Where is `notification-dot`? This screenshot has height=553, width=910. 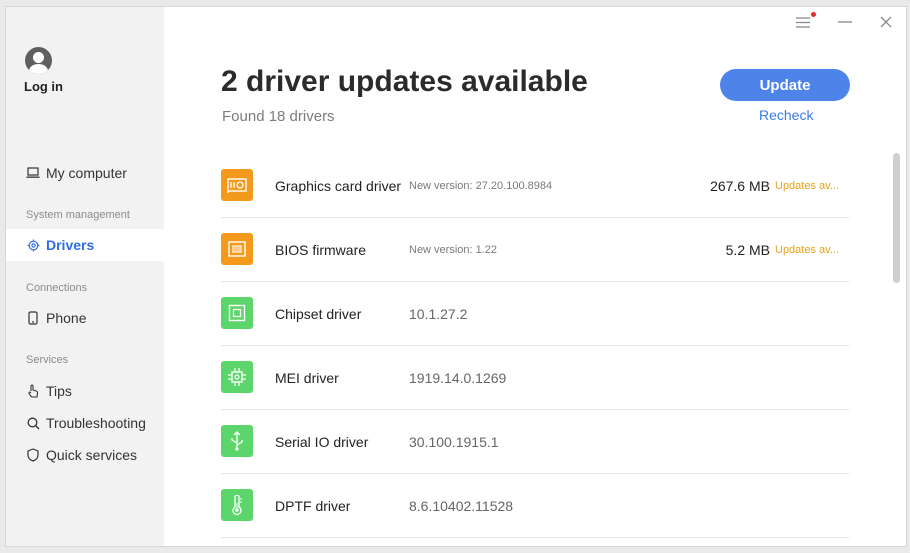 notification-dot is located at coordinates (813, 14).